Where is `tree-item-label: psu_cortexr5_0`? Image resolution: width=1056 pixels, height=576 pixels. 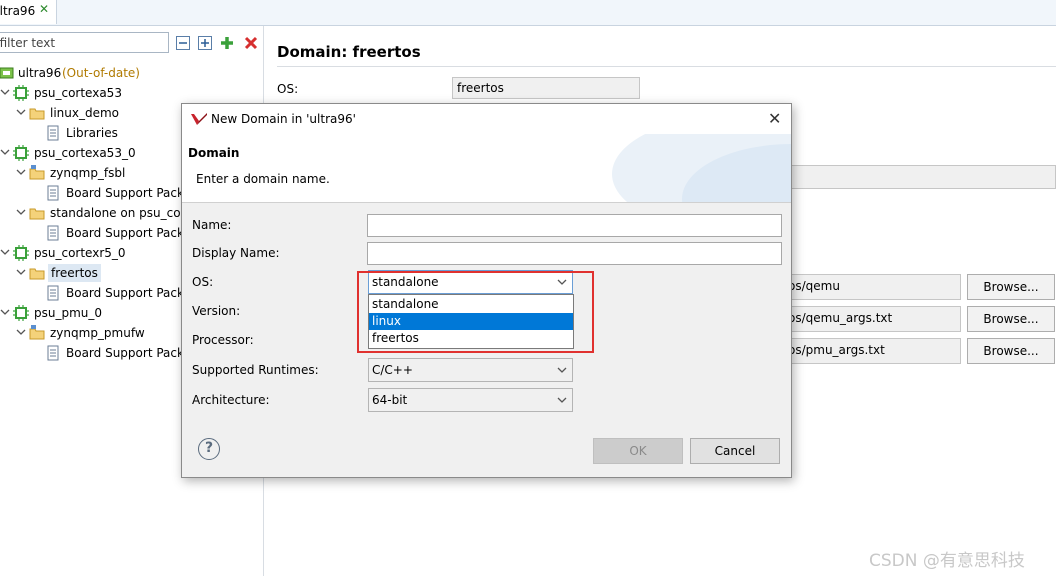 tree-item-label: psu_cortexr5_0 is located at coordinates (80, 253).